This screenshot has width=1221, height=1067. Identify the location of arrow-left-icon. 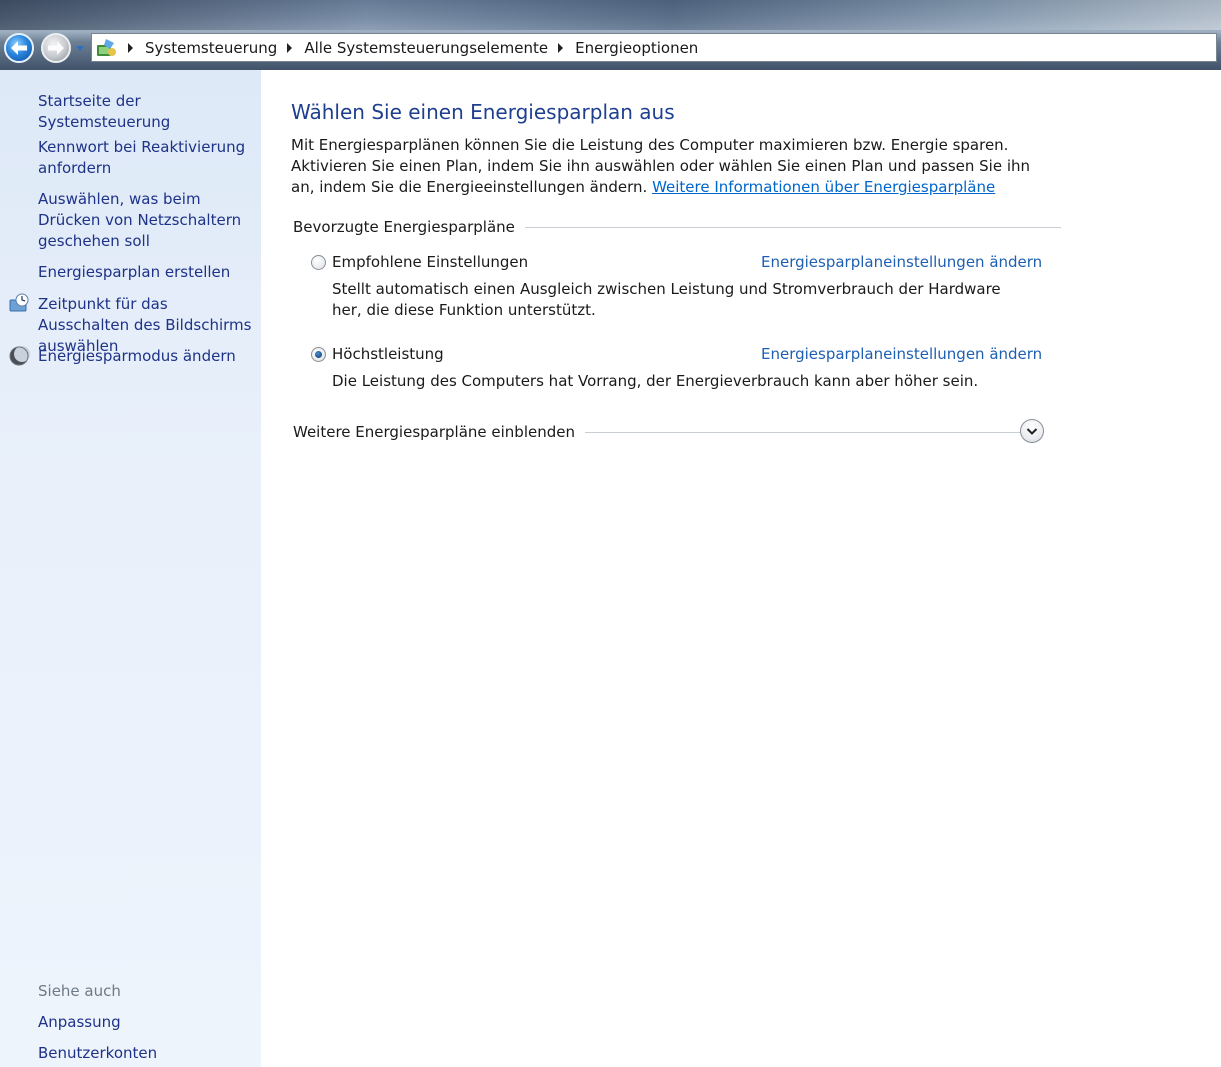
(19, 48).